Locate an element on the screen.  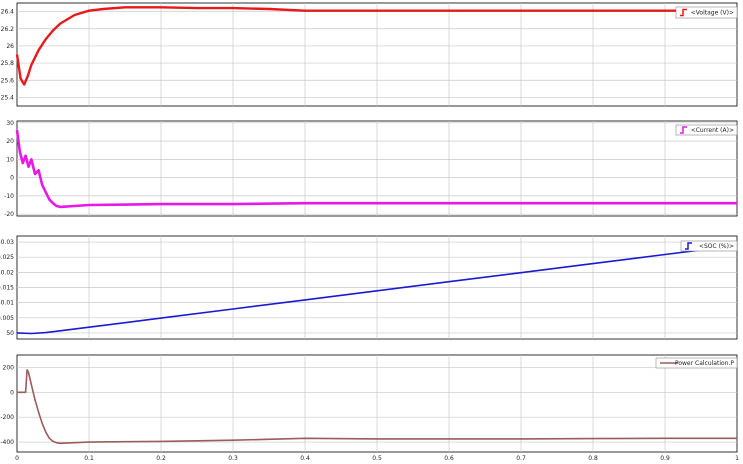
y-tick-label: 50.015 is located at coordinates (7, 288).